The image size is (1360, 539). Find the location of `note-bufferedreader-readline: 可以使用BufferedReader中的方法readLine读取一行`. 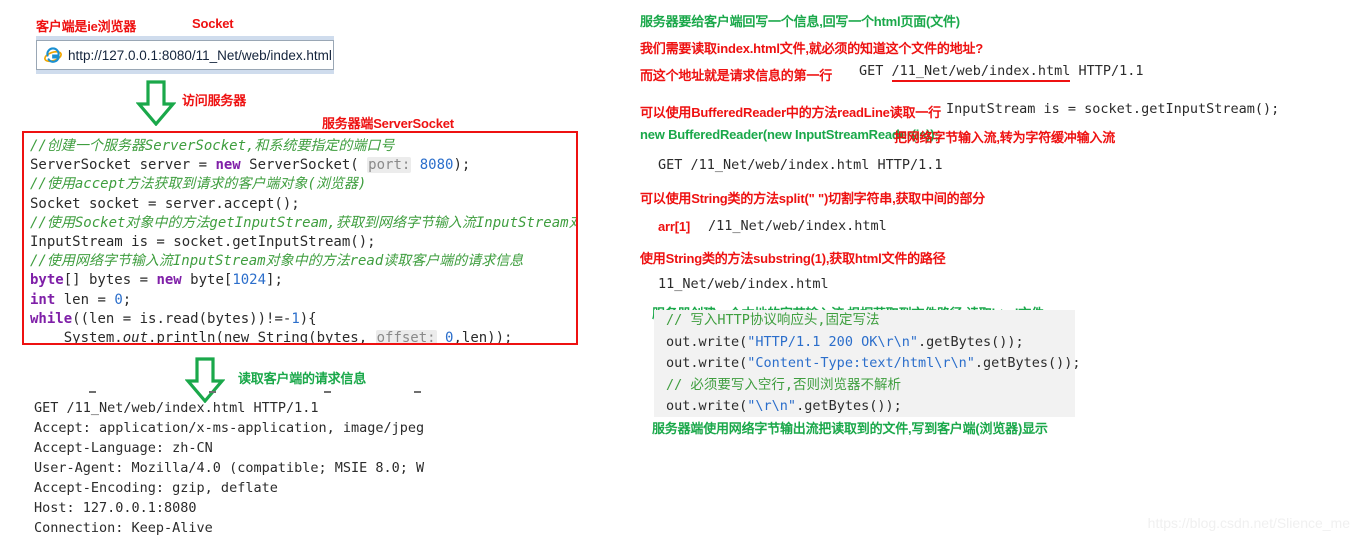

note-bufferedreader-readline: 可以使用BufferedReader中的方法readLine读取一行 is located at coordinates (790, 112).